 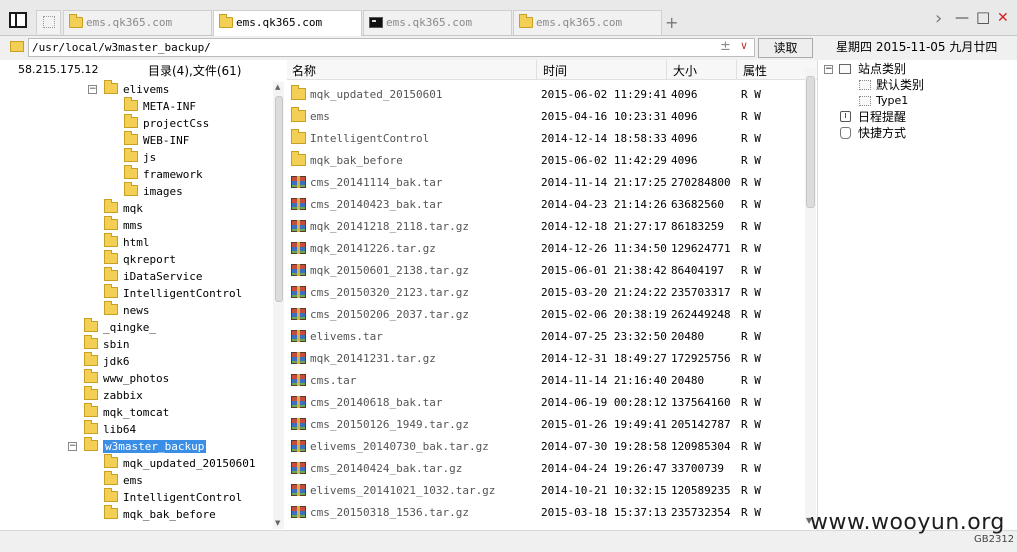 I want to click on path-input: /usr/local/w3master_backup/, so click(x=391, y=47).